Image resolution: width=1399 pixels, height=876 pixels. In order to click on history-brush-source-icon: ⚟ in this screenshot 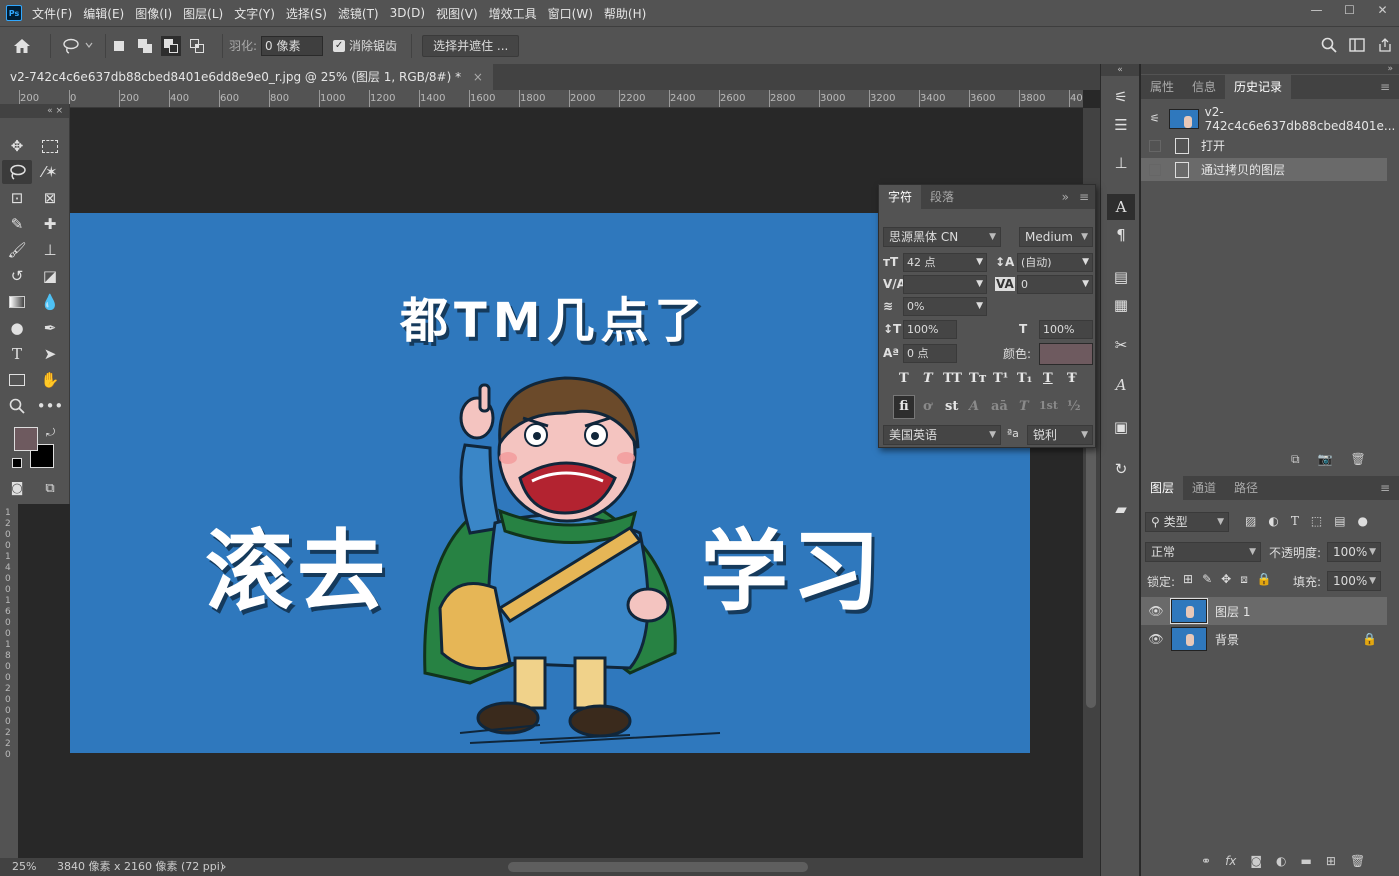, I will do `click(1155, 118)`.